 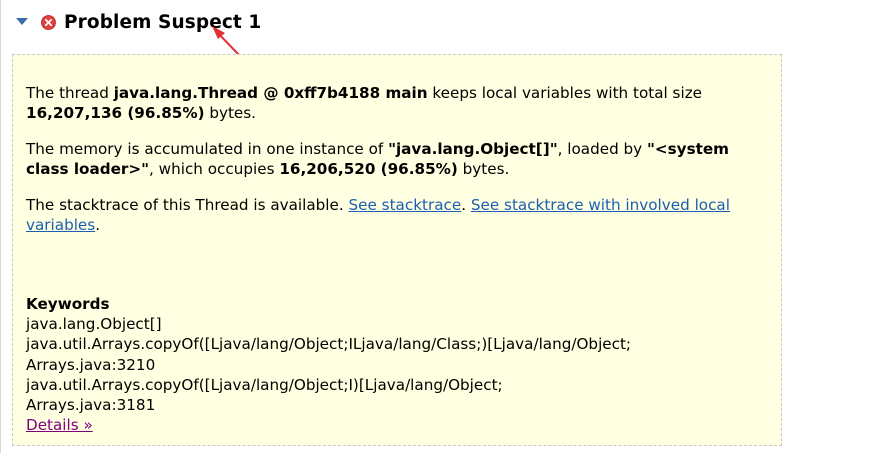 I want to click on thread-name: java.lang.Thread @ 0xff7b4188 main, so click(x=270, y=93).